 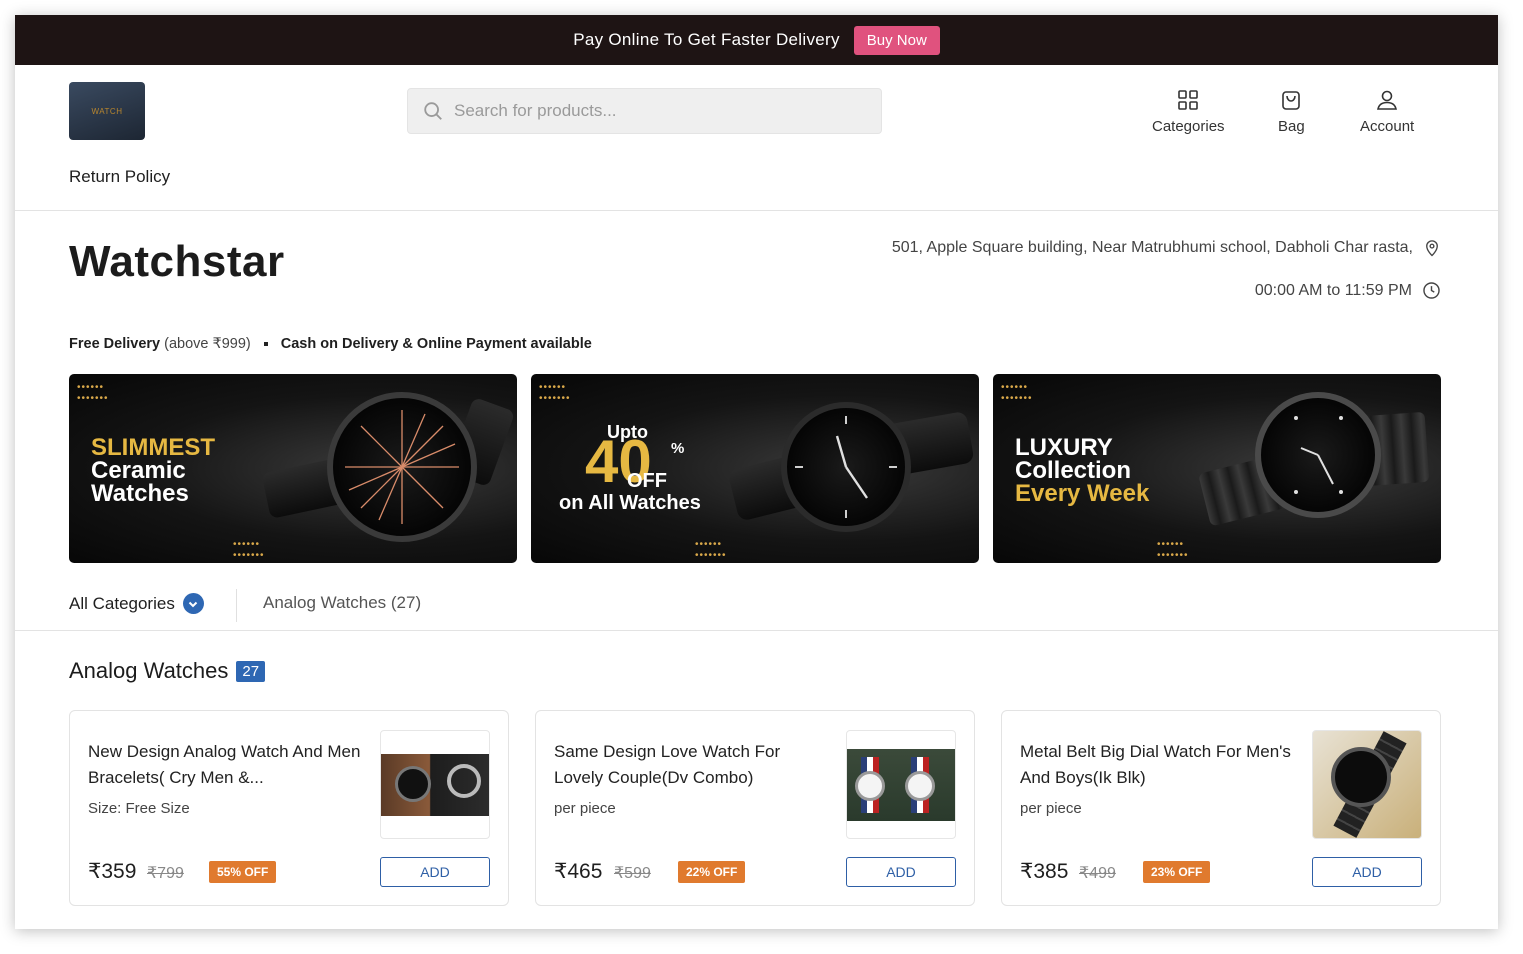 I want to click on search-bar, so click(x=644, y=111).